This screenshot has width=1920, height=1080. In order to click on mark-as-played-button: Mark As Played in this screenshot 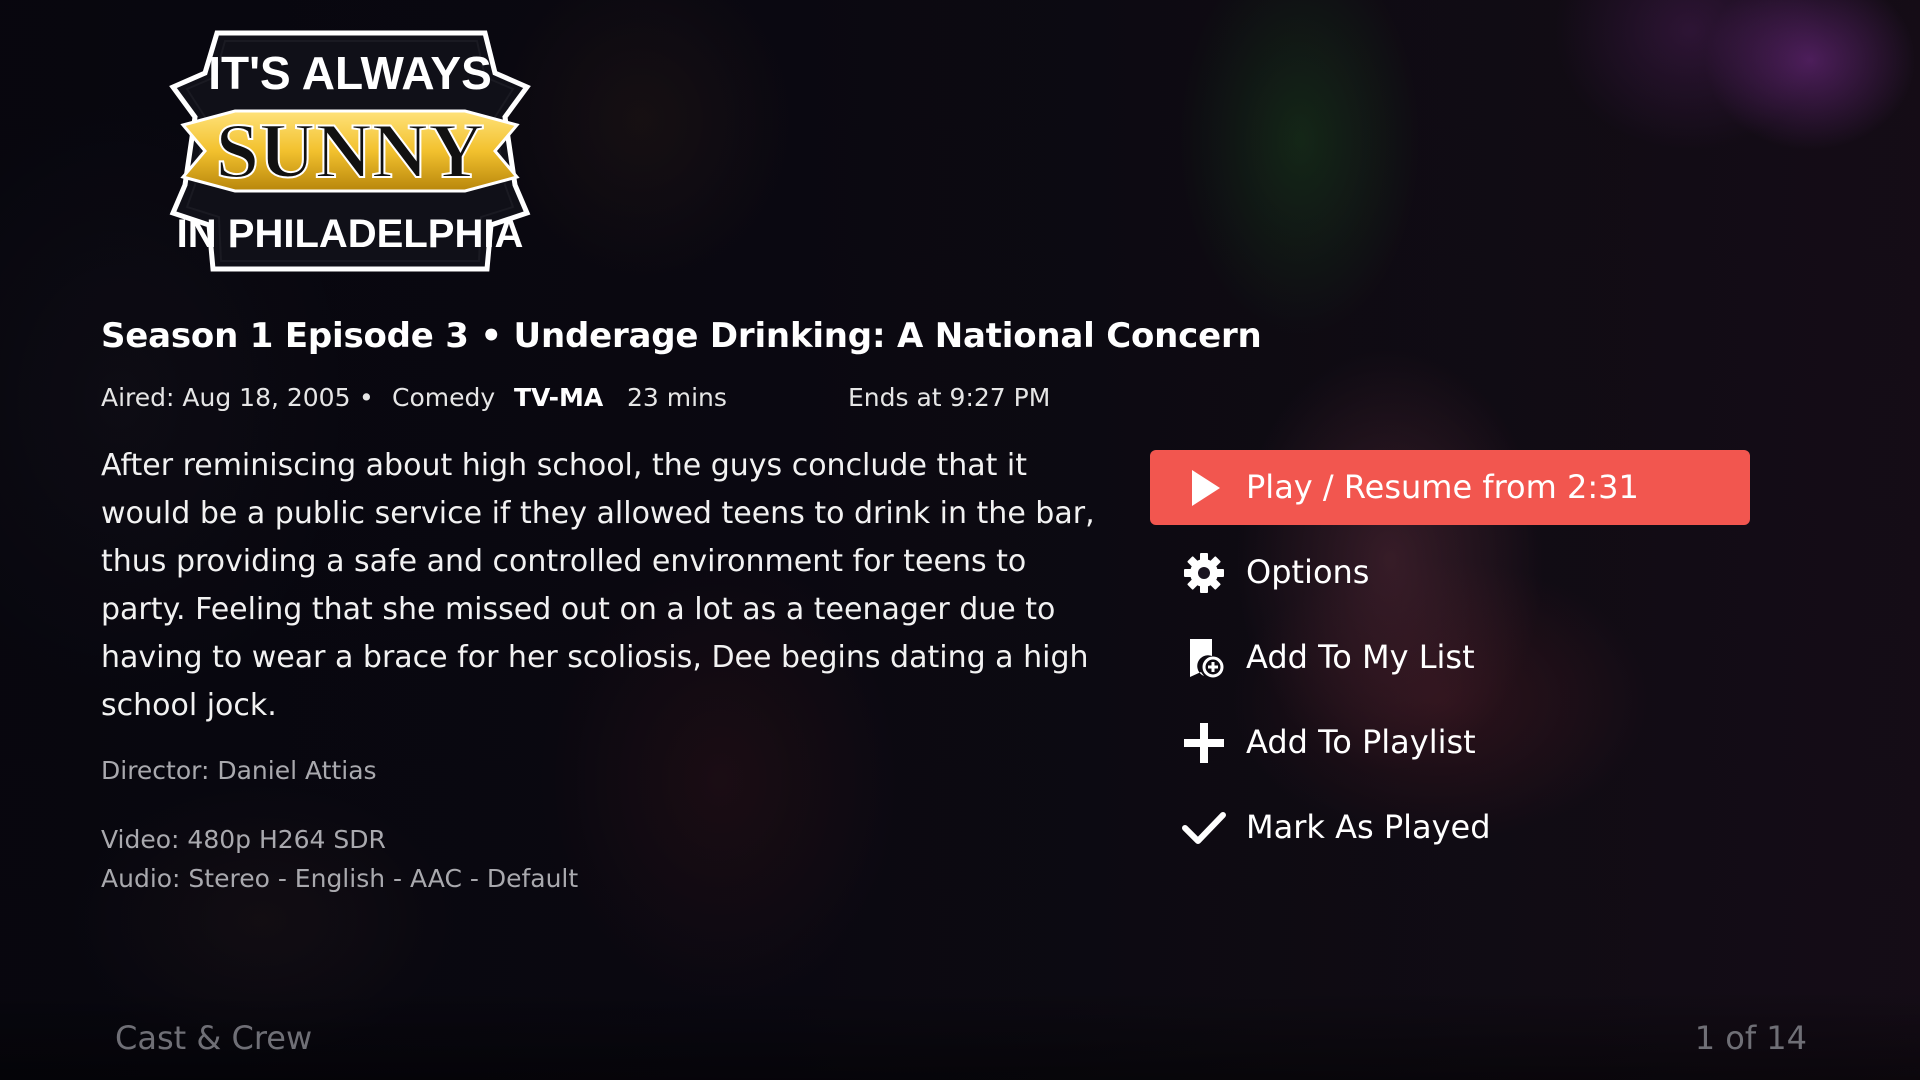, I will do `click(1450, 827)`.